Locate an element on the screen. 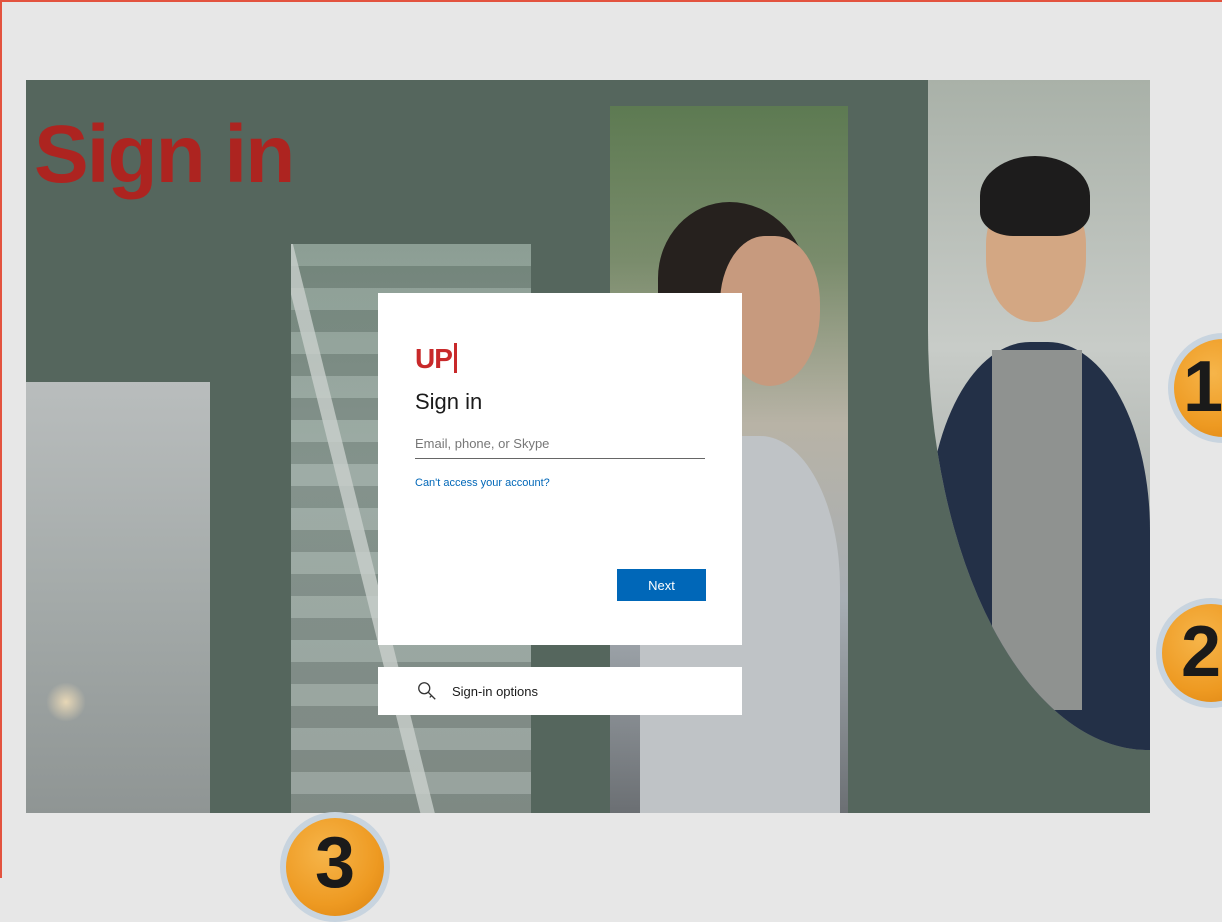 This screenshot has width=1222, height=922. signin-options-label: Sign-in options is located at coordinates (495, 691).